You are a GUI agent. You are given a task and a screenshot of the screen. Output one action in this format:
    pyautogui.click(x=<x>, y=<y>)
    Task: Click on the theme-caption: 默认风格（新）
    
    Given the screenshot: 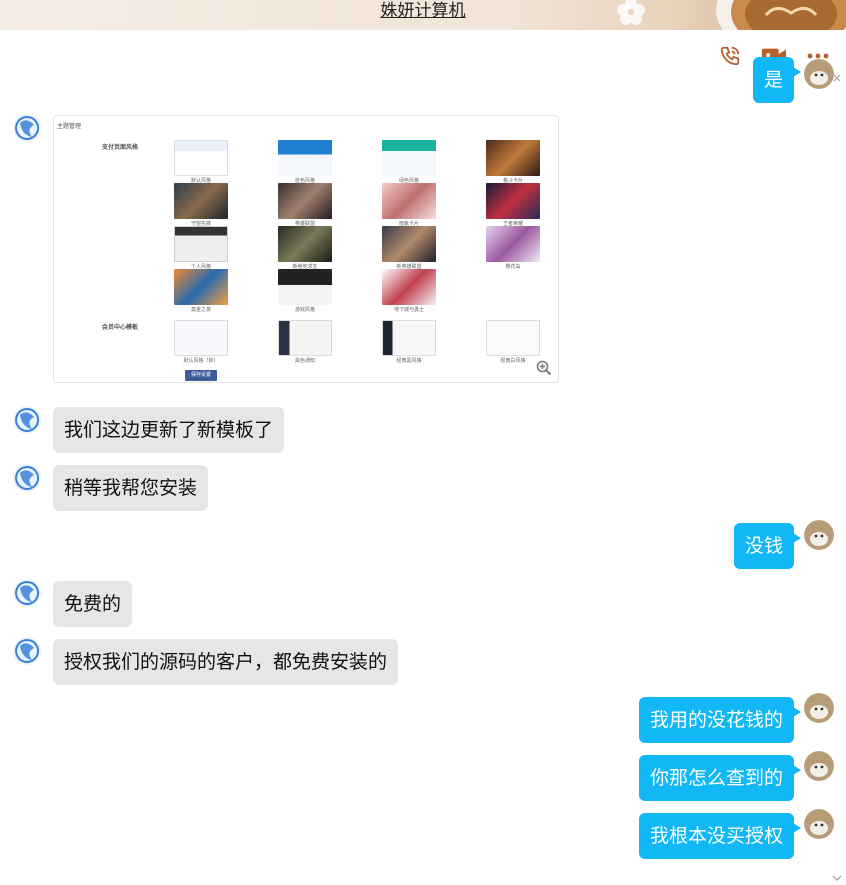 What is the action you would take?
    pyautogui.click(x=201, y=361)
    